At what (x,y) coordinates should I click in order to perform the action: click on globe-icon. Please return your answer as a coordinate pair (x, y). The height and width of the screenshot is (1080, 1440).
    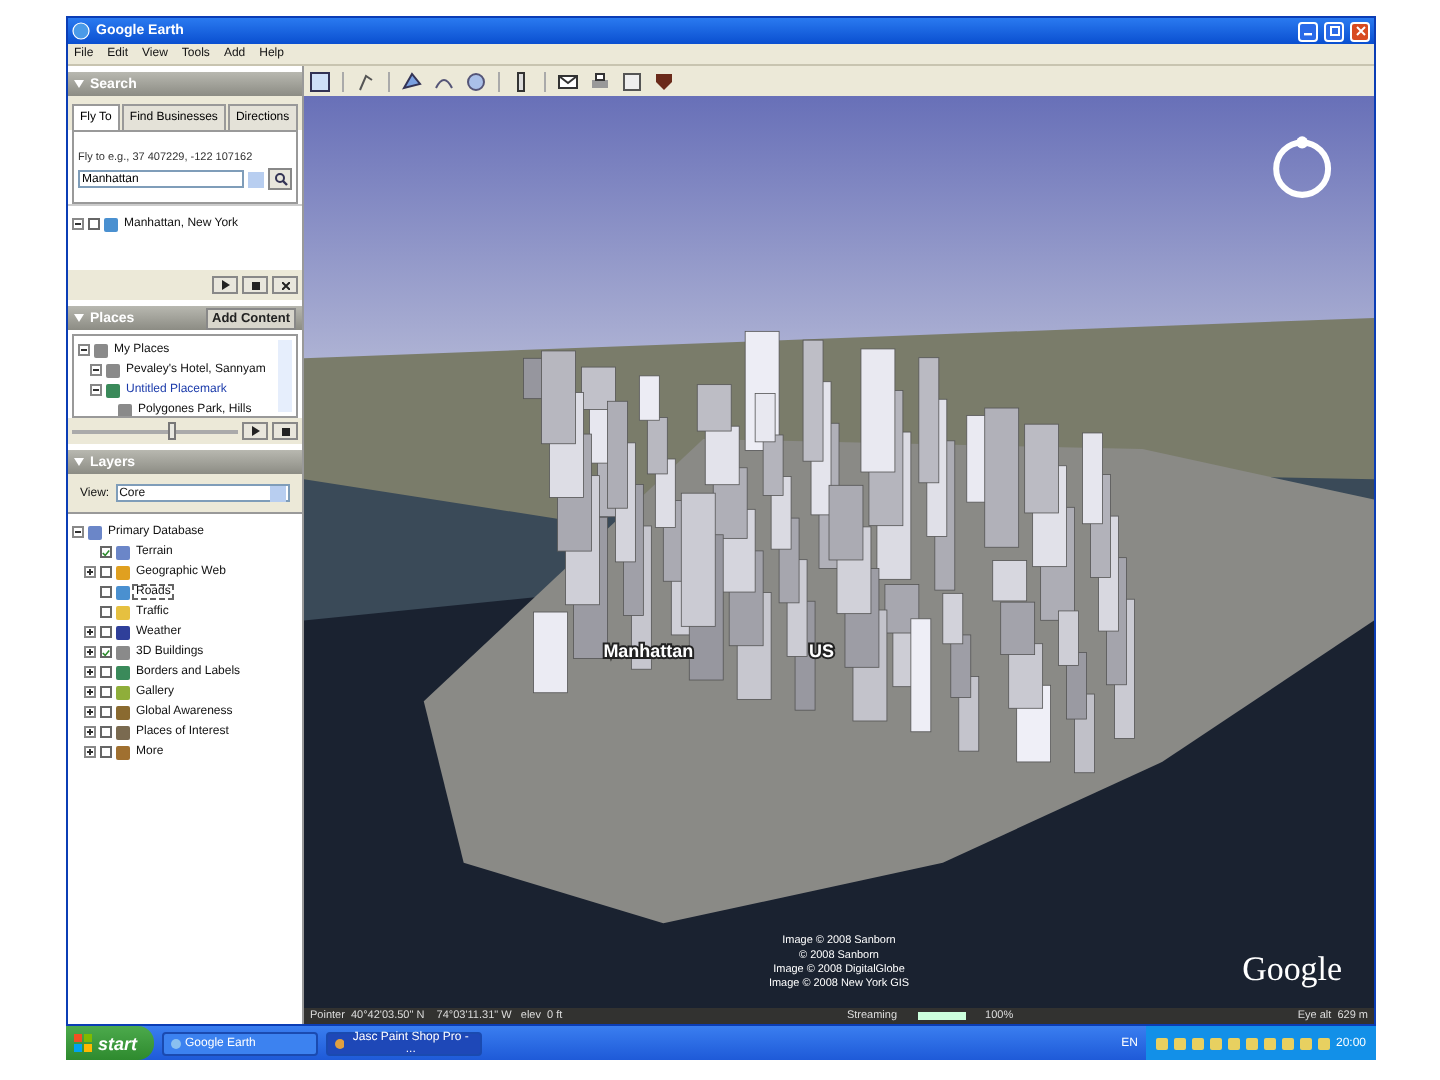
    Looking at the image, I should click on (81, 31).